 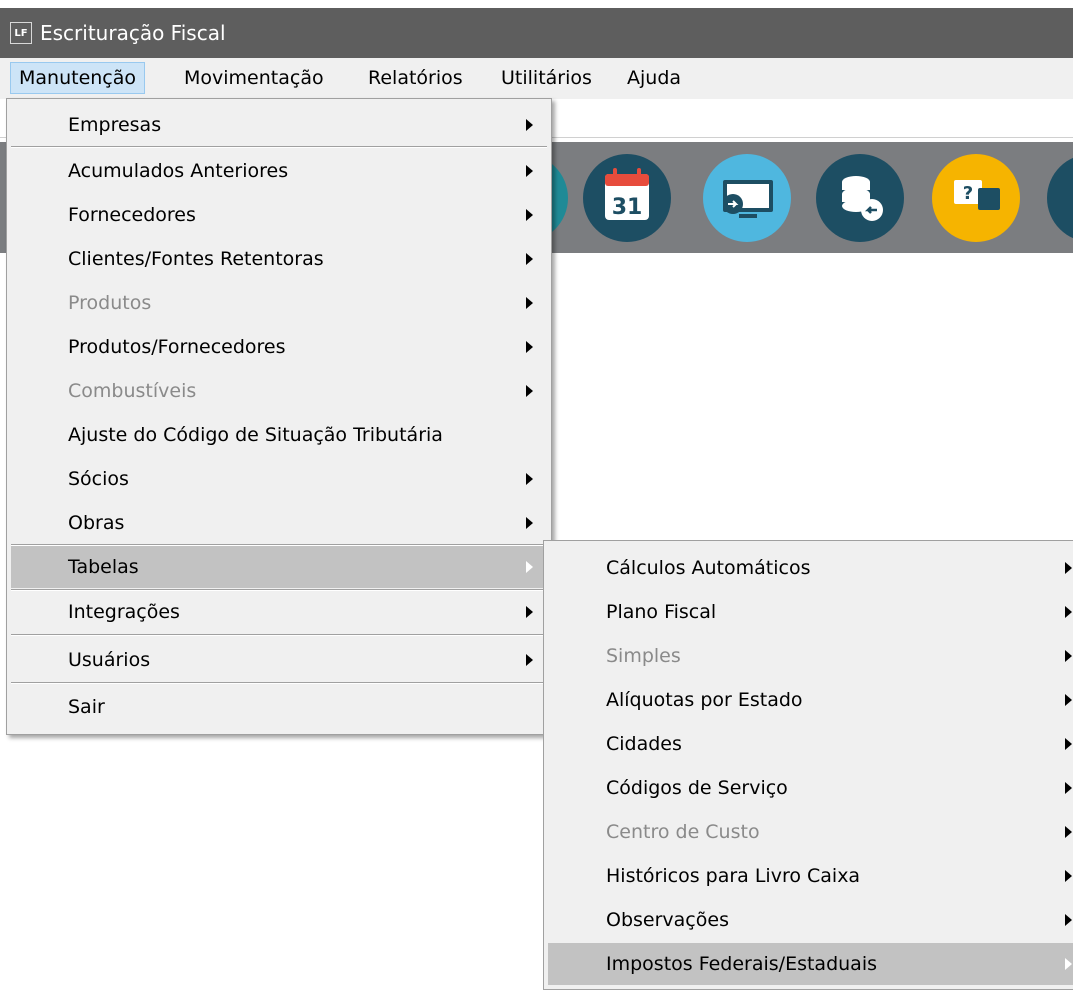 I want to click on menu-item-label: Históricos para Livro Caixa, so click(x=733, y=876).